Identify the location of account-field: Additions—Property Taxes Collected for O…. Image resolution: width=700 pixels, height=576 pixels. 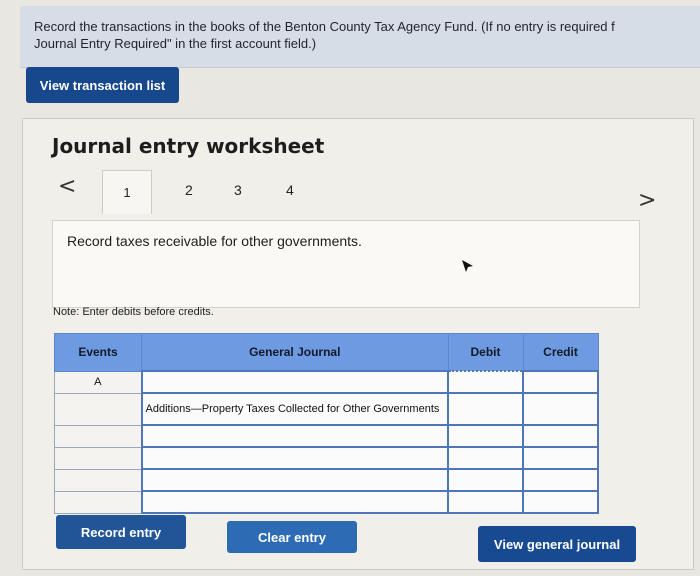
(294, 409).